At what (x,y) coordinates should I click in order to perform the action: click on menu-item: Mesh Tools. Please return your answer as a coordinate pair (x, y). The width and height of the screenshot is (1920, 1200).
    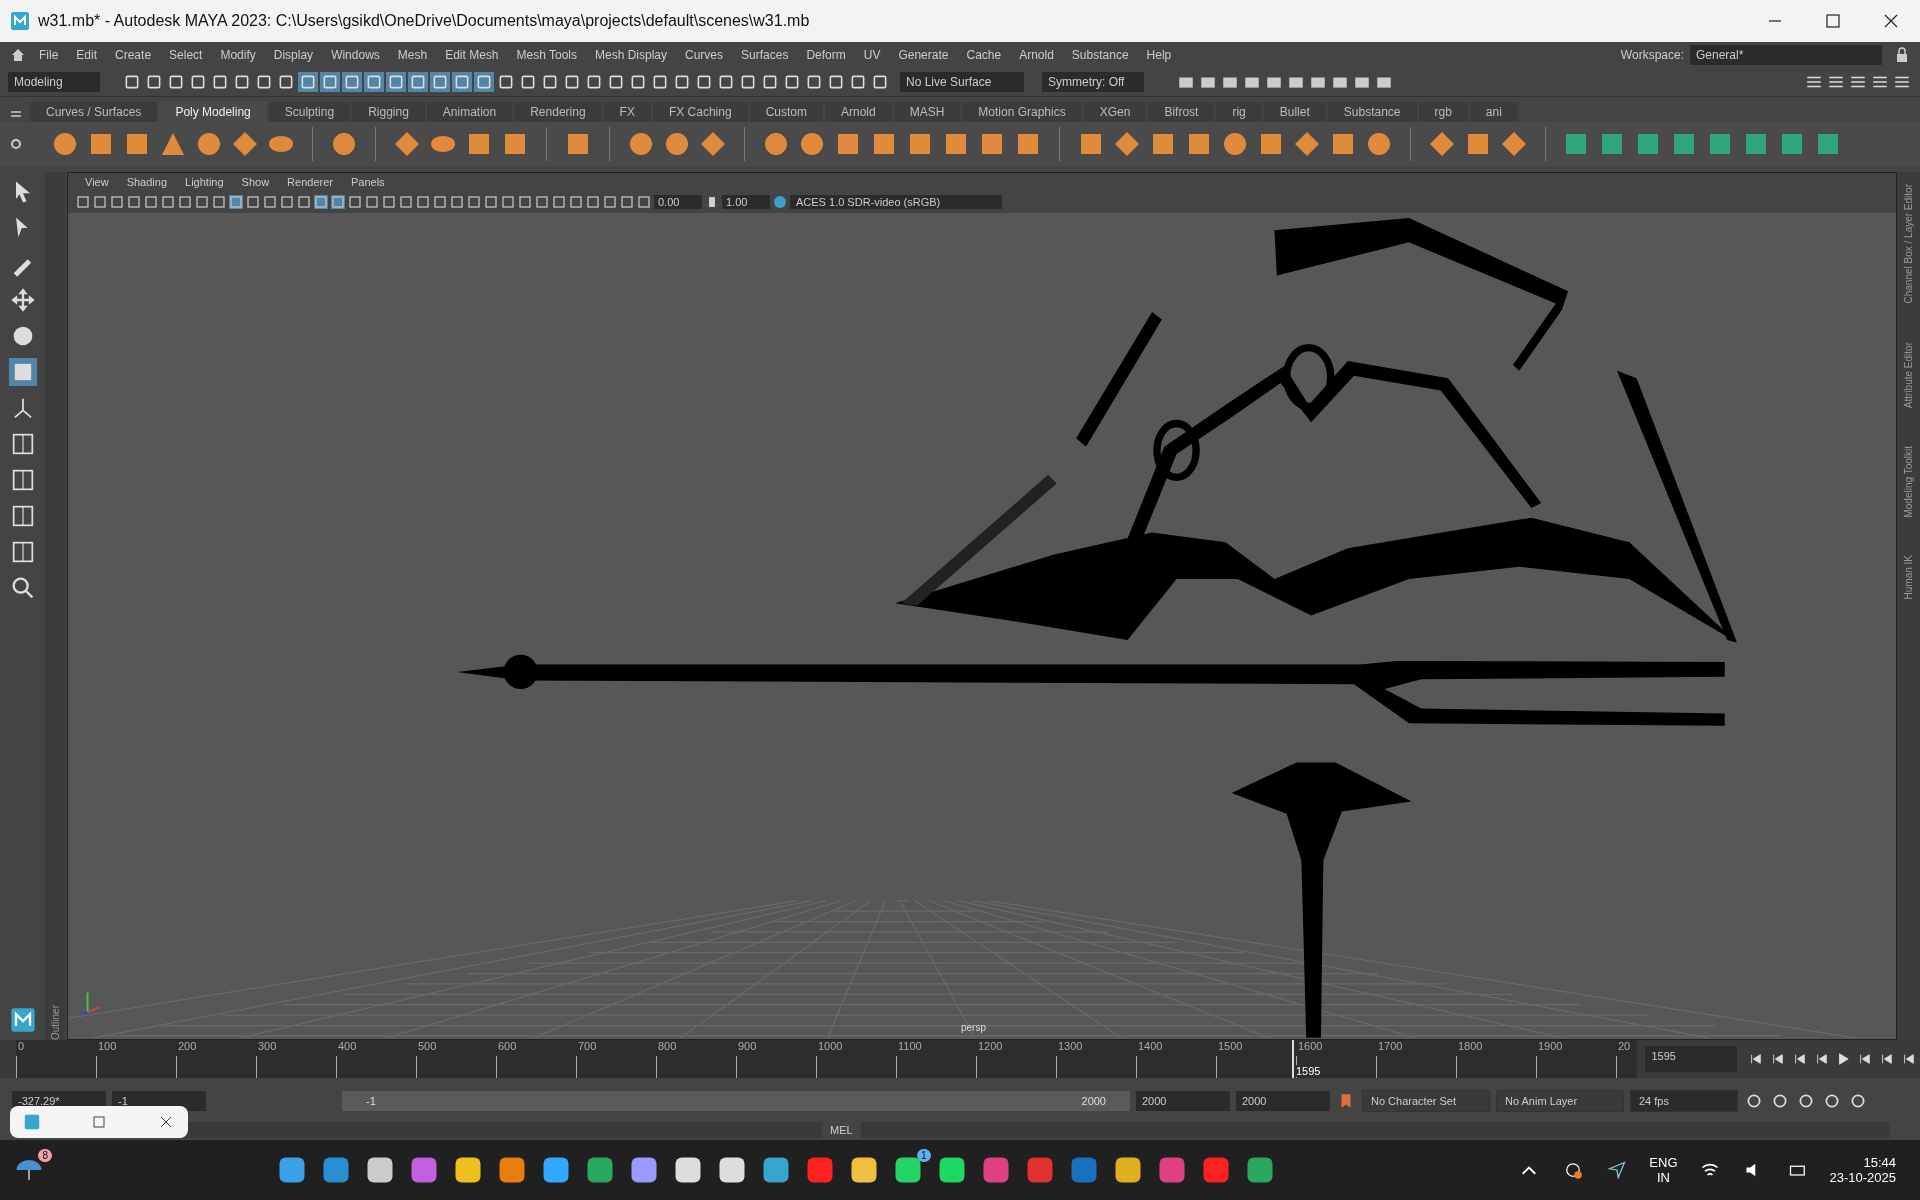
    Looking at the image, I should click on (546, 55).